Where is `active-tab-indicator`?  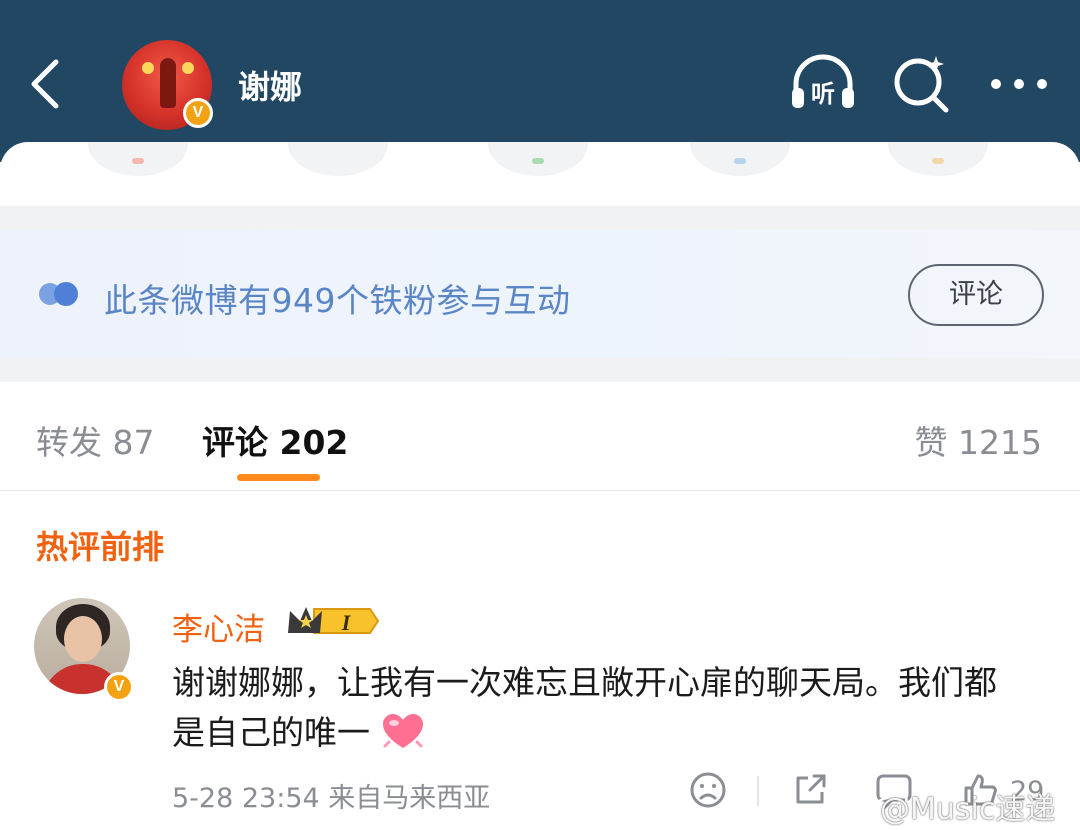
active-tab-indicator is located at coordinates (278, 477).